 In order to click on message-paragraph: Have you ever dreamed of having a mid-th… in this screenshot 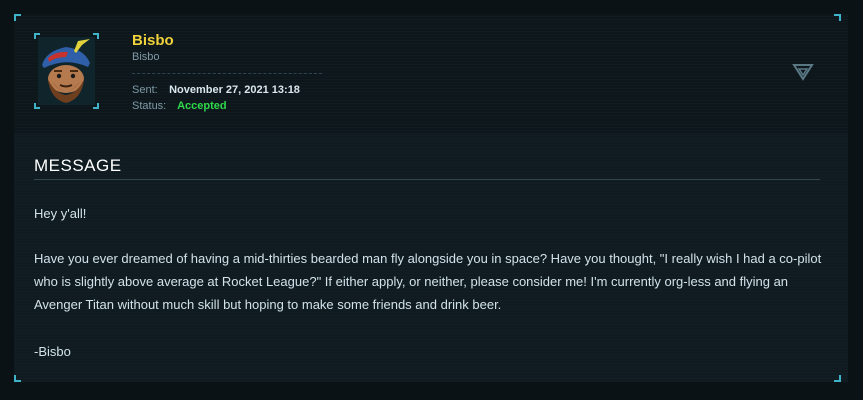, I will do `click(428, 281)`.